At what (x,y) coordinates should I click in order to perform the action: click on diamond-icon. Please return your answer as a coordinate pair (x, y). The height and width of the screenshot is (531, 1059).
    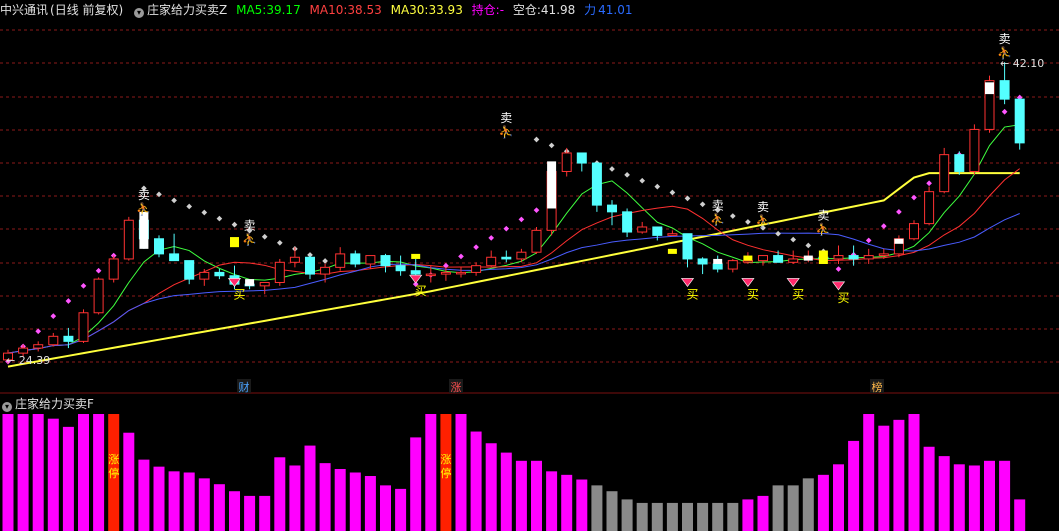
    Looking at the image, I should click on (838, 286).